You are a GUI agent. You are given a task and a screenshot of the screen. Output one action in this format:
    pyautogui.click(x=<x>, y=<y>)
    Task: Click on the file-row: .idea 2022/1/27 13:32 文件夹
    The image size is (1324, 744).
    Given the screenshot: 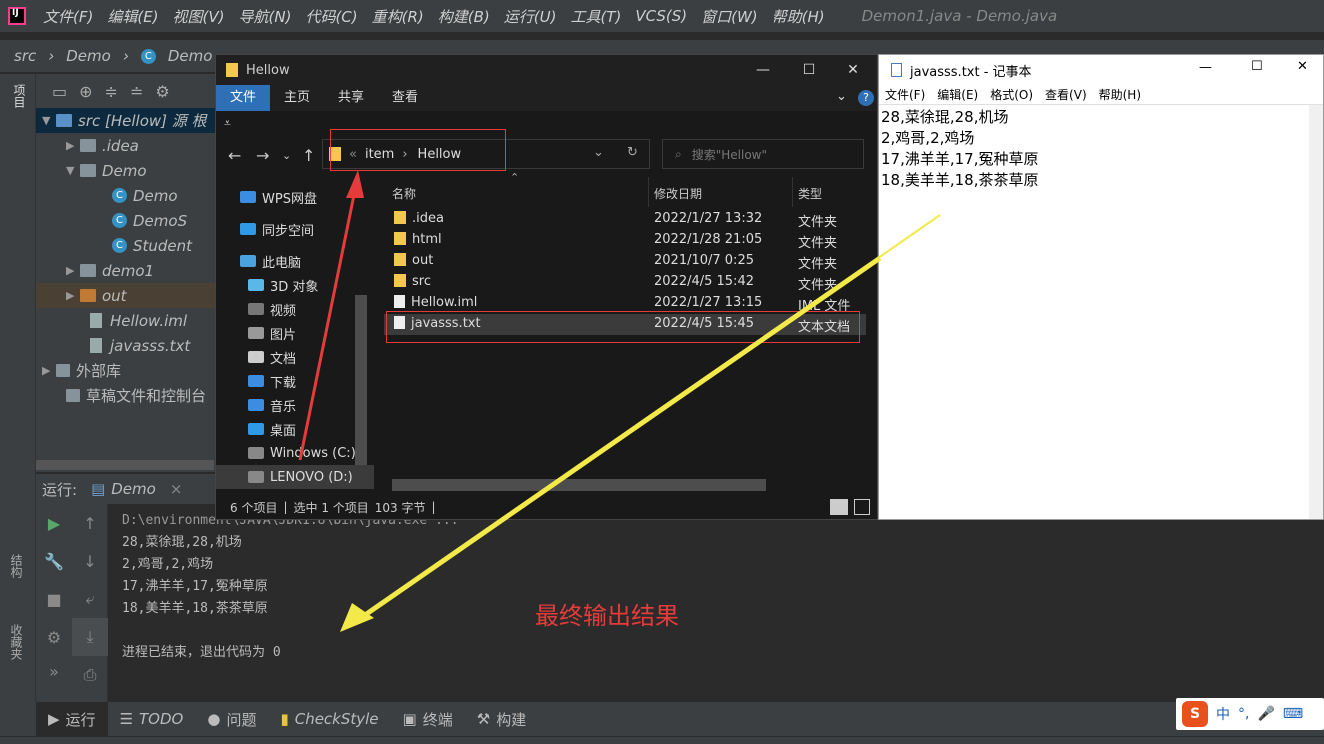 What is the action you would take?
    pyautogui.click(x=625, y=219)
    